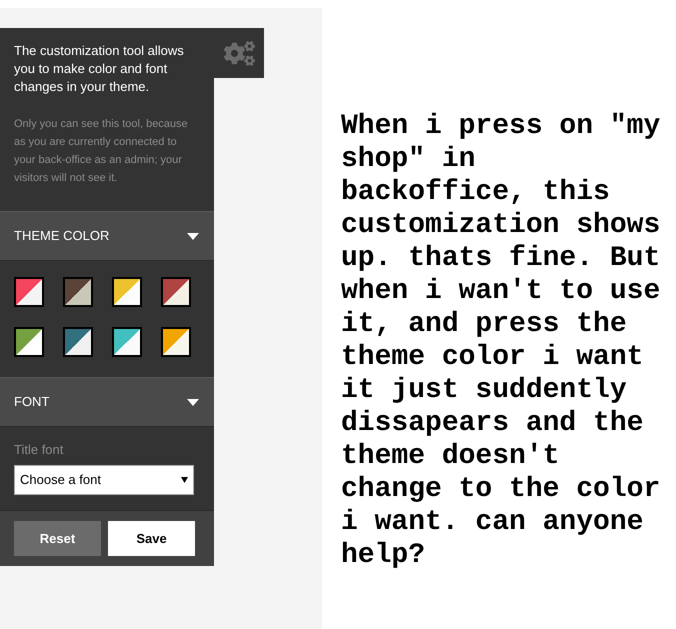  I want to click on save-button: Save, so click(151, 538).